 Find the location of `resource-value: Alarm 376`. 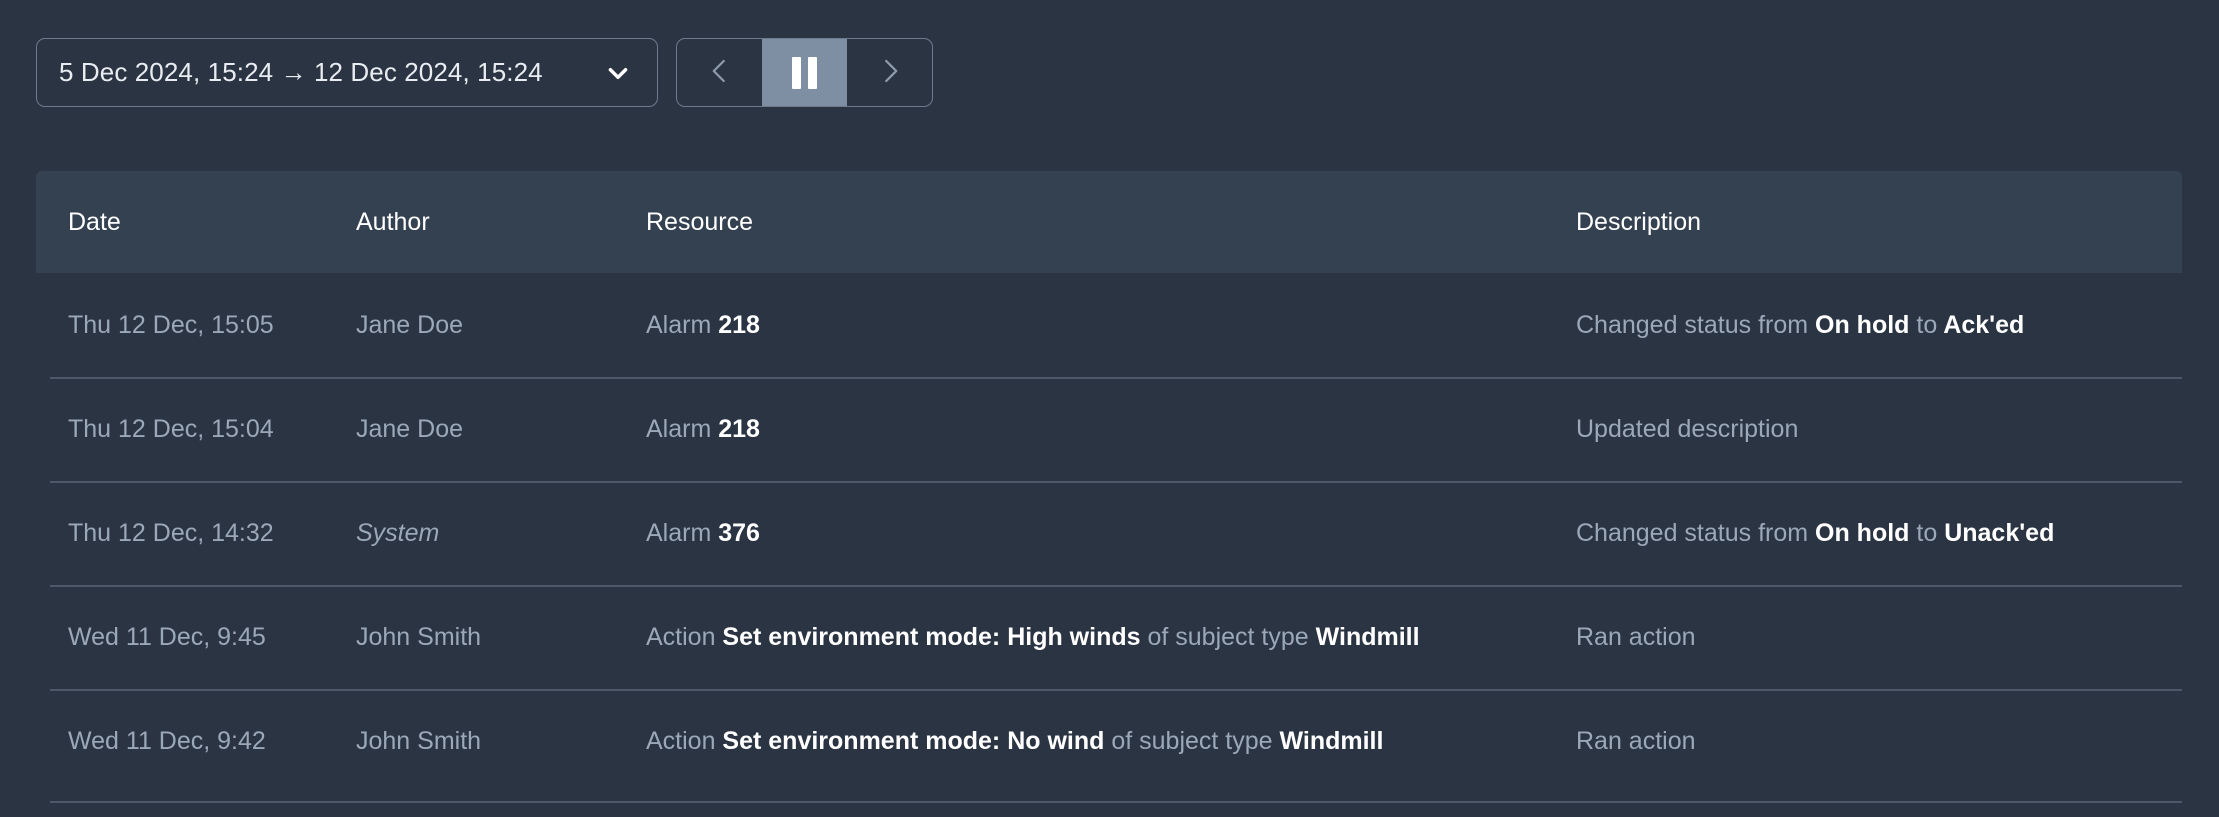

resource-value: Alarm 376 is located at coordinates (1111, 533).